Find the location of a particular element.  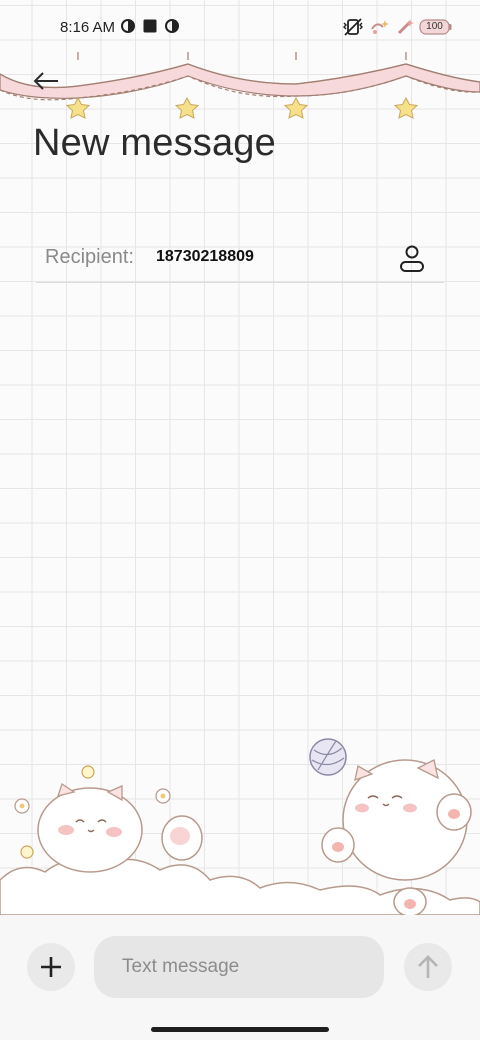

recipient-value: 18730218809 is located at coordinates (205, 257).